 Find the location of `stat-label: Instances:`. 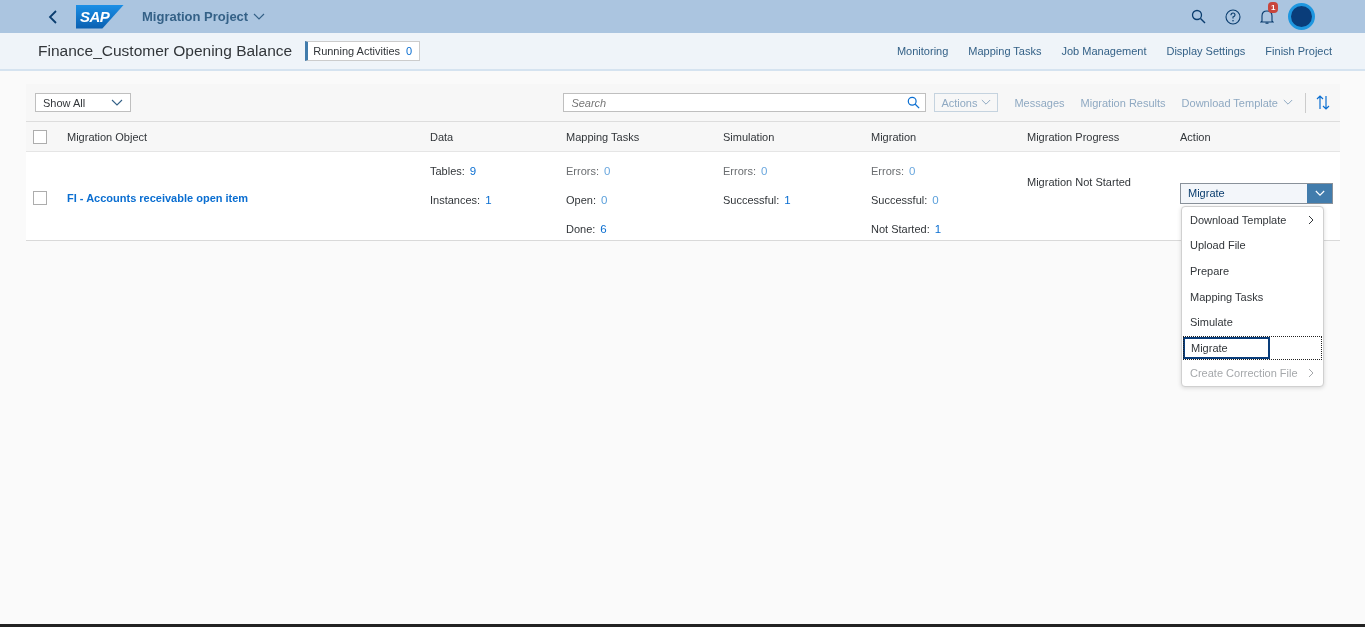

stat-label: Instances: is located at coordinates (455, 199).